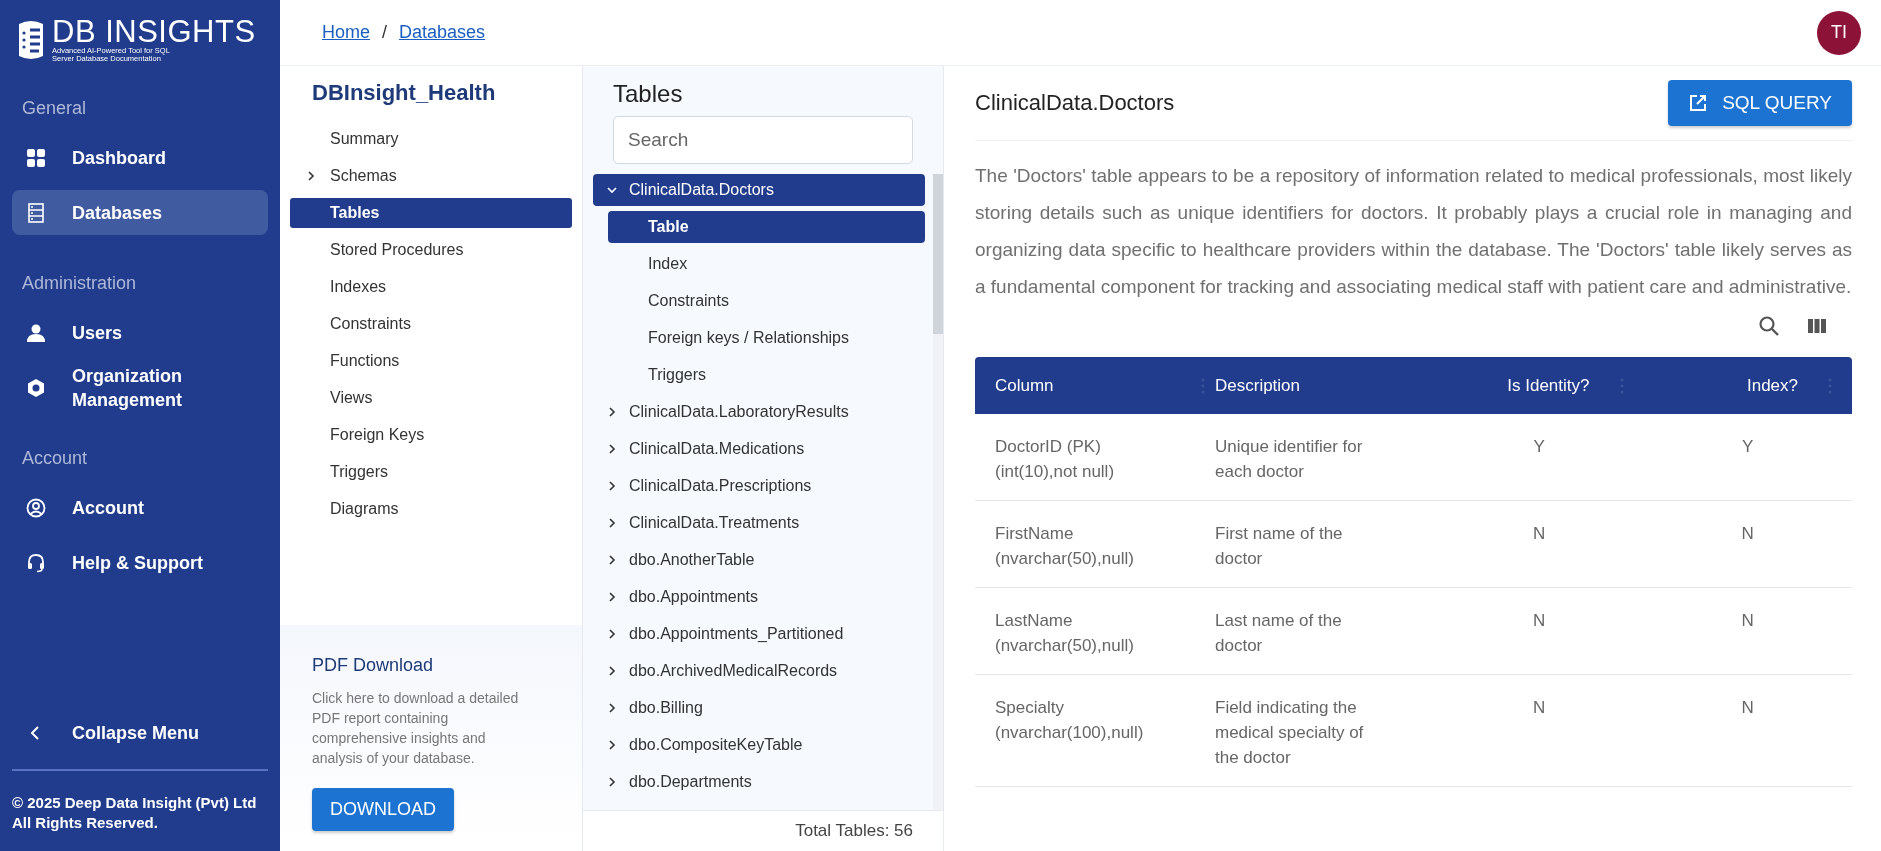  Describe the element at coordinates (431, 324) in the screenshot. I see `database-menu-item: Constraints` at that location.